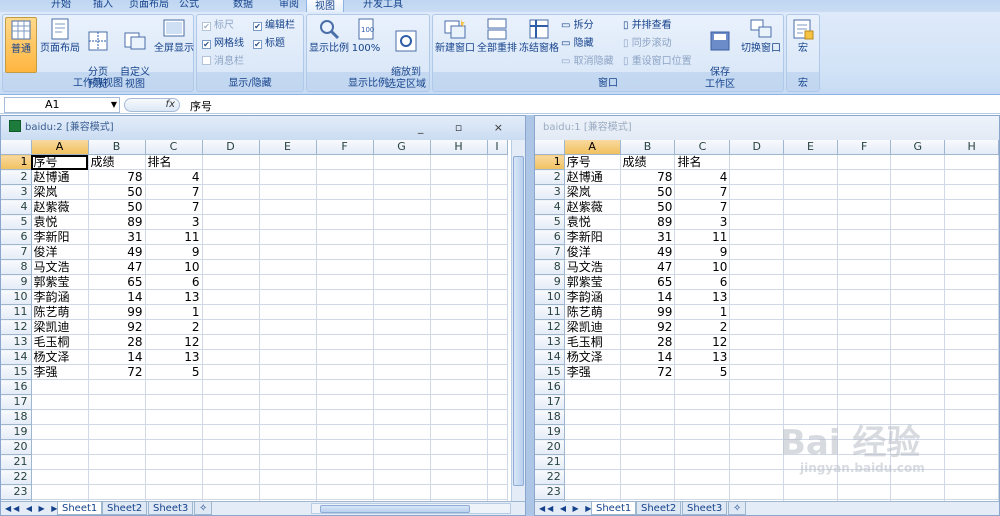 The image size is (1000, 516). What do you see at coordinates (592, 162) in the screenshot?
I see `cell: 序号` at bounding box center [592, 162].